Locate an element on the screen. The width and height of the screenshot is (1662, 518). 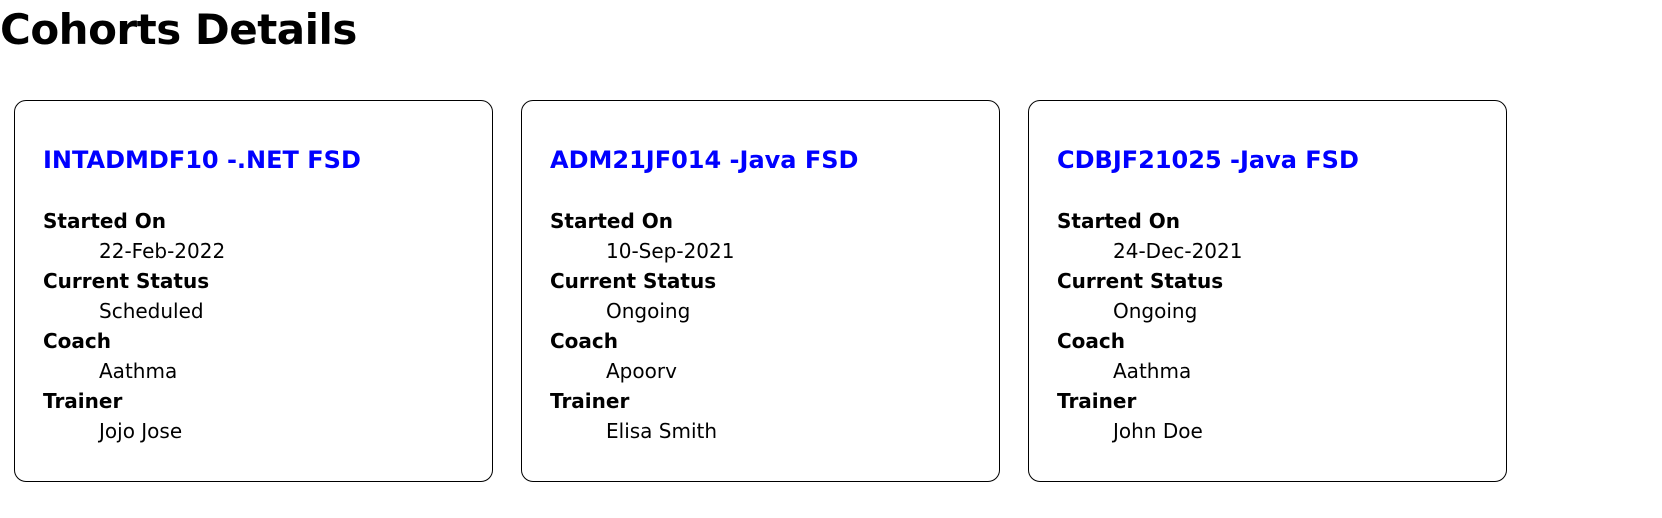
coach-value: Apoorv is located at coordinates (641, 371).